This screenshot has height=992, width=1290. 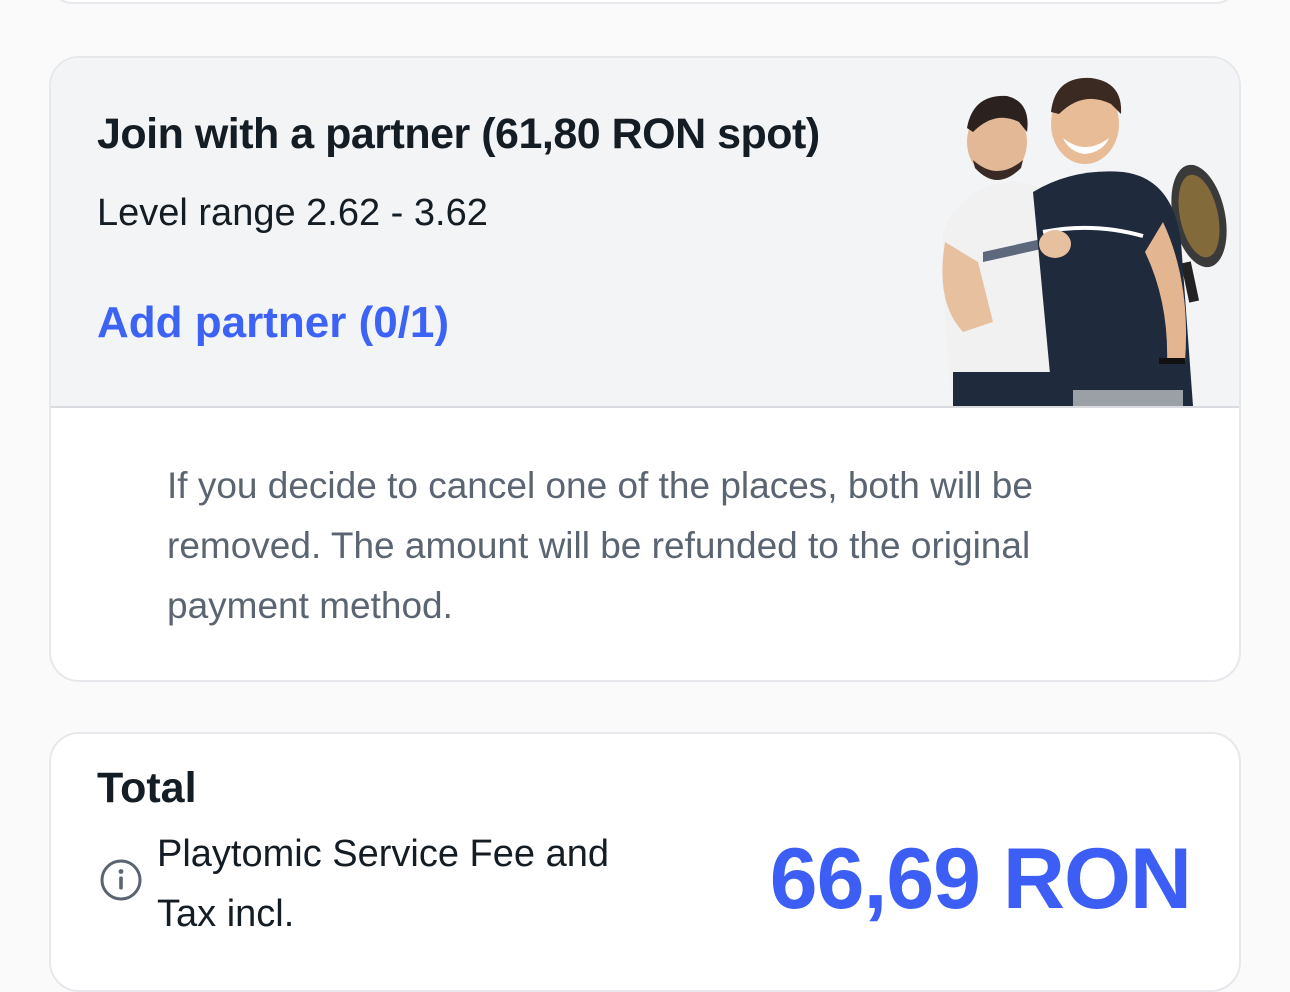 What do you see at coordinates (273, 323) in the screenshot?
I see `add-partner-button: Add partner (0/1)` at bounding box center [273, 323].